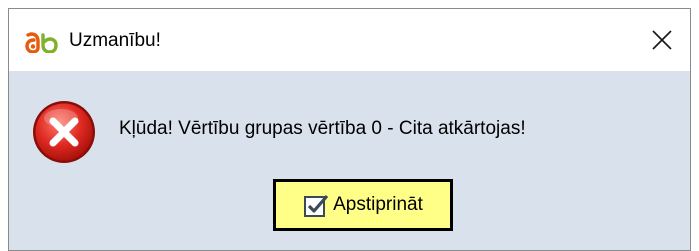 Image resolution: width=699 pixels, height=251 pixels. What do you see at coordinates (378, 204) in the screenshot?
I see `confirm-button-label: Apstiprināt` at bounding box center [378, 204].